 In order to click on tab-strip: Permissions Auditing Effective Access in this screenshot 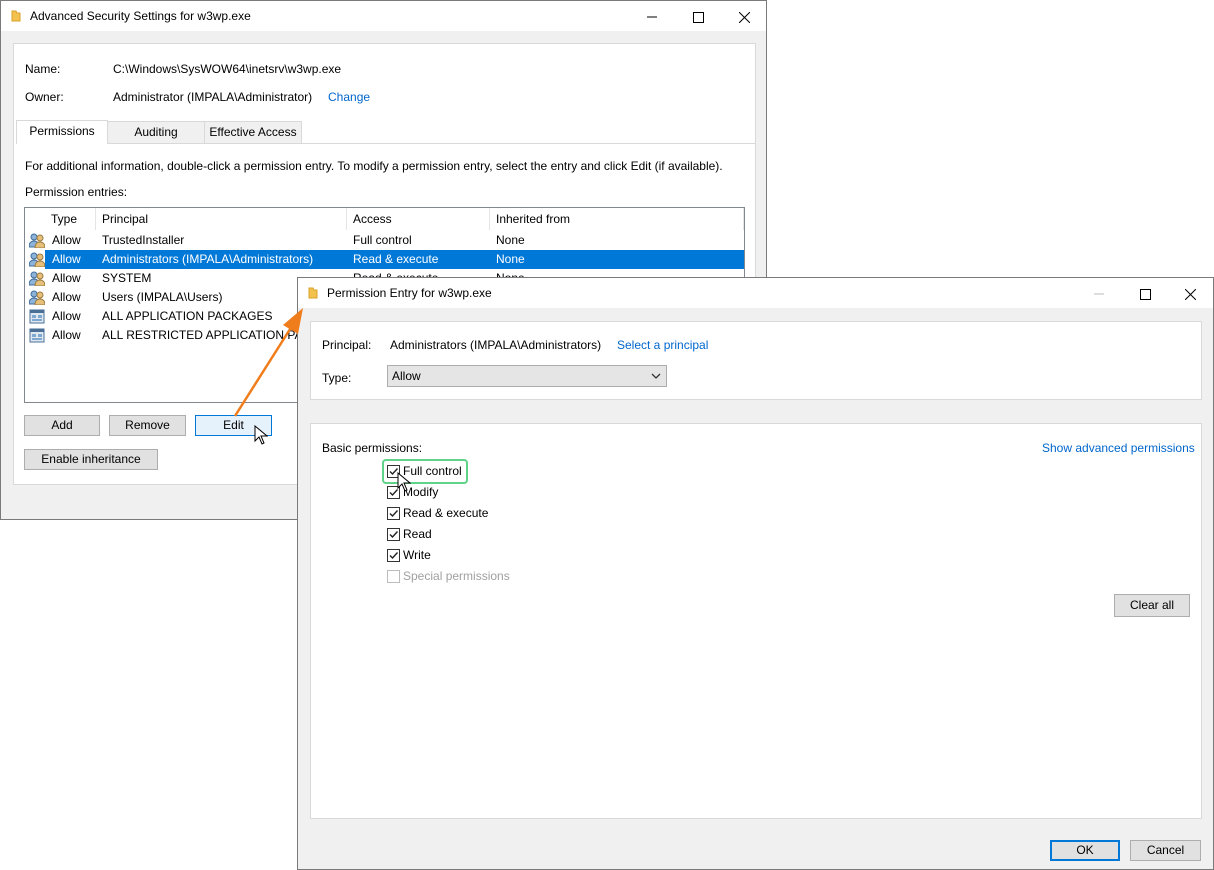, I will do `click(385, 132)`.